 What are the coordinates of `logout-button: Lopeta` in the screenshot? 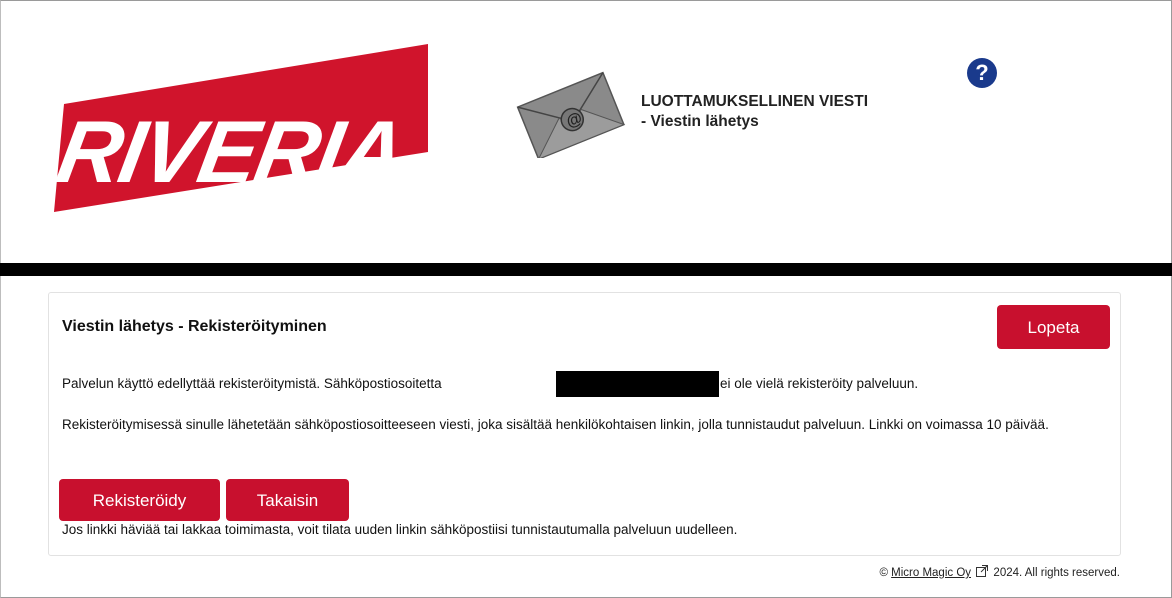 It's located at (1053, 327).